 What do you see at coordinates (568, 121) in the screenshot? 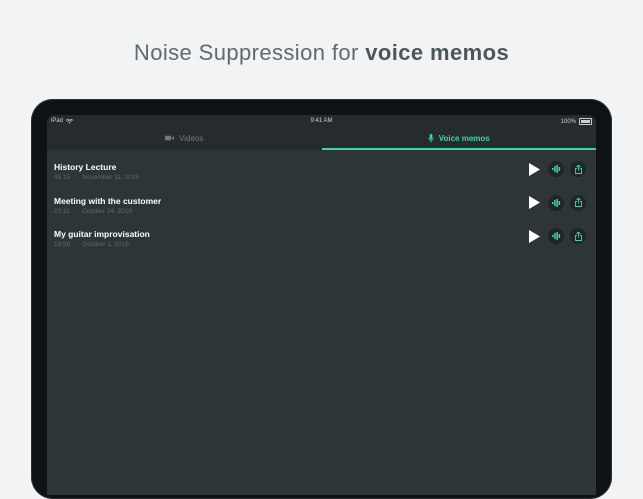
I see `battery-percent: 100%` at bounding box center [568, 121].